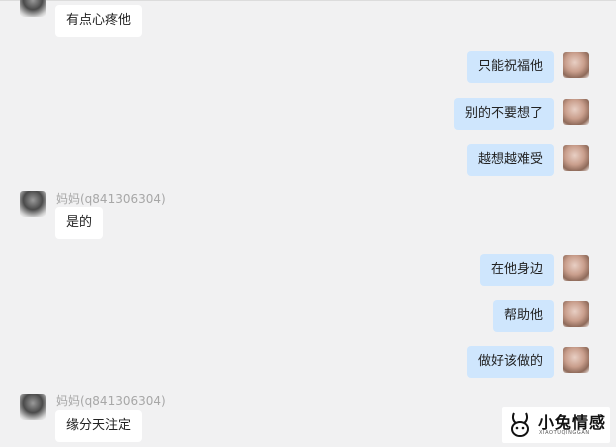 This screenshot has width=616, height=447. Describe the element at coordinates (510, 67) in the screenshot. I see `message-bubble-outgoing: 只能祝福他` at that location.